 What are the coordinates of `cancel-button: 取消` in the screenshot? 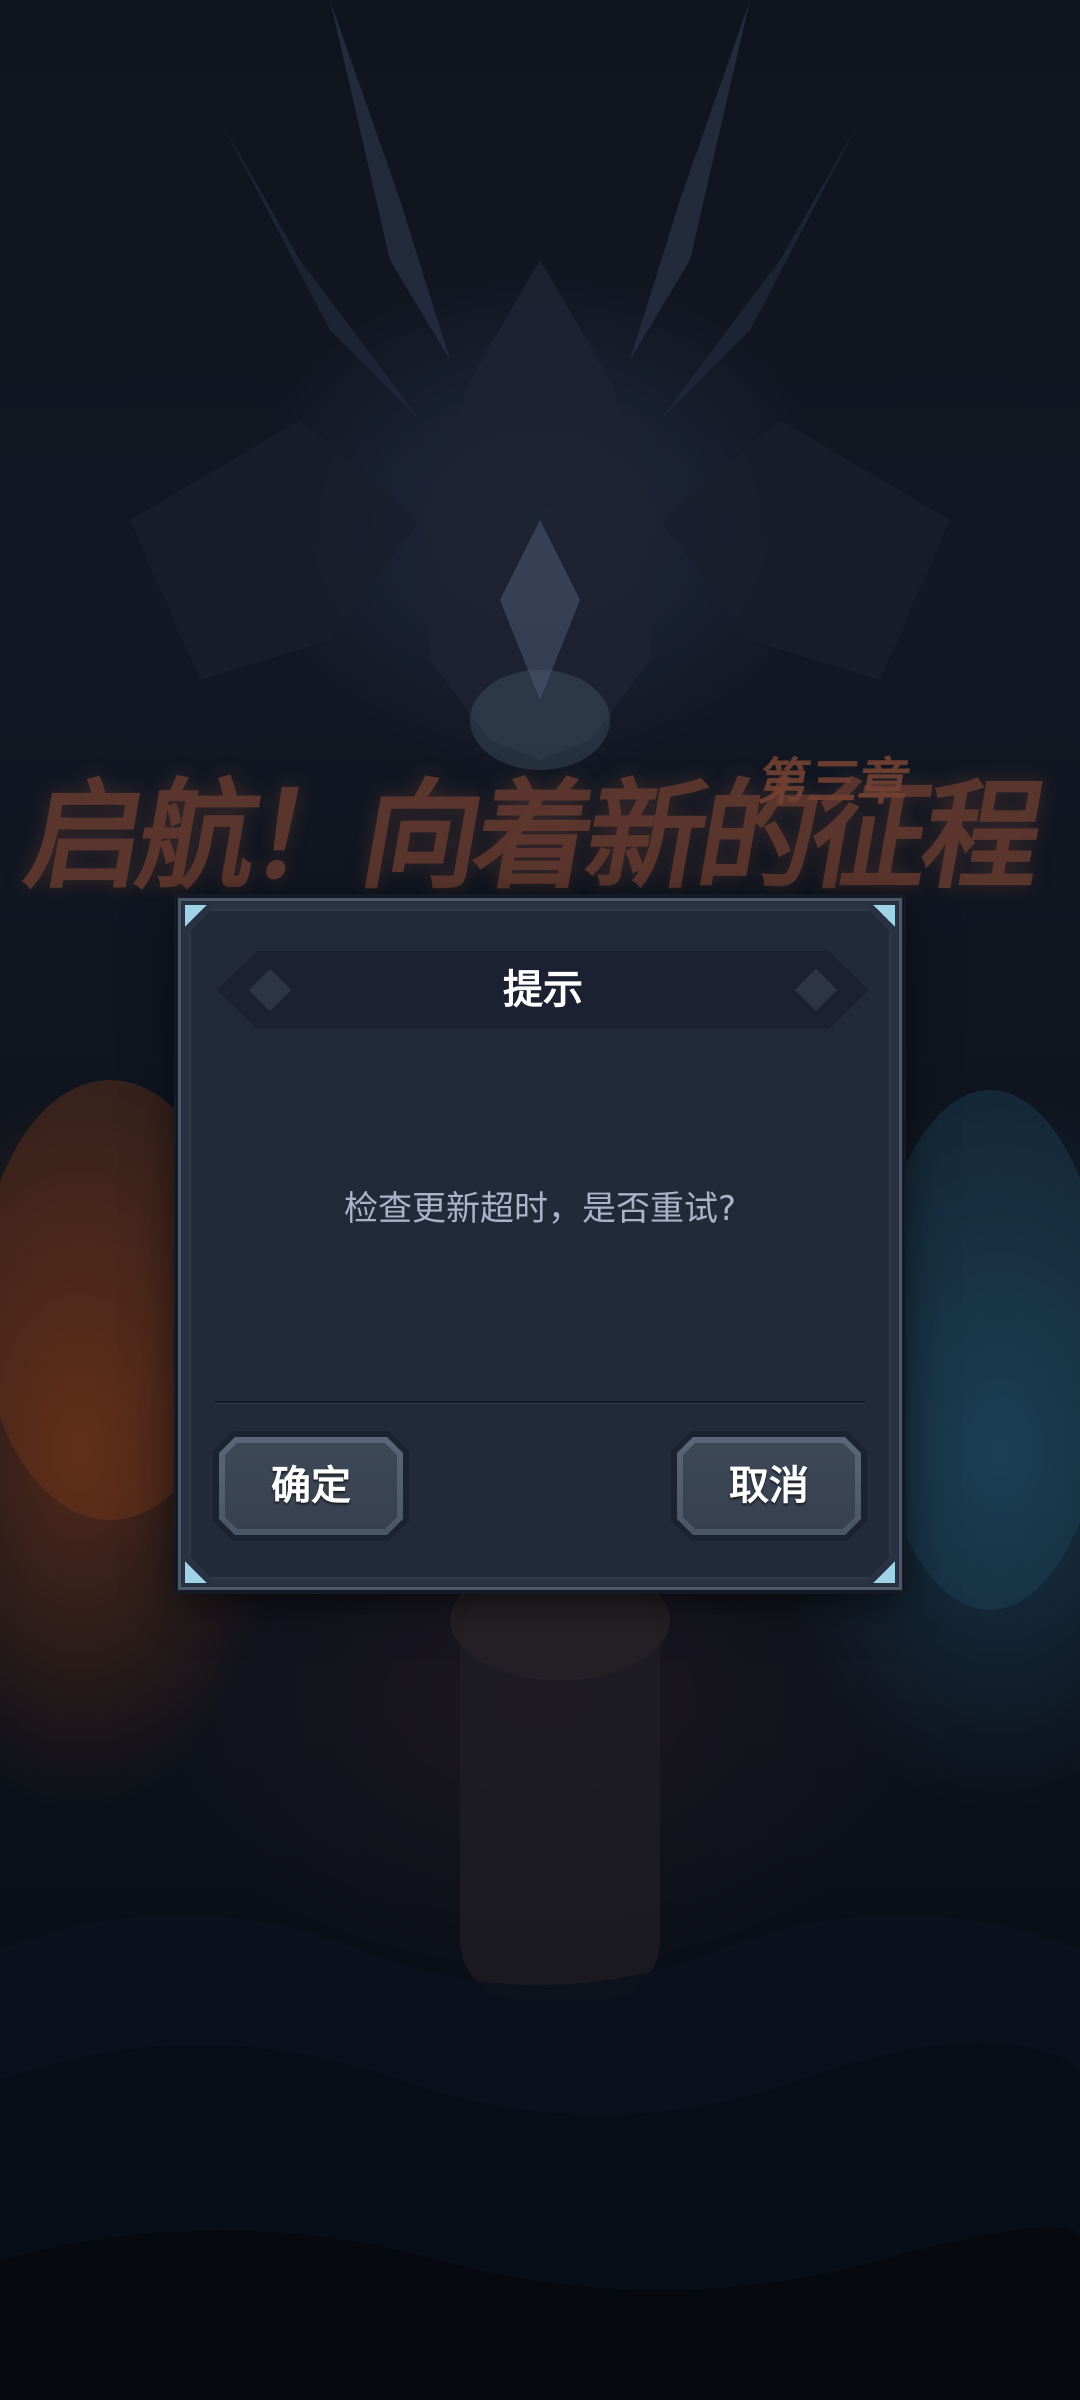 It's located at (769, 1486).